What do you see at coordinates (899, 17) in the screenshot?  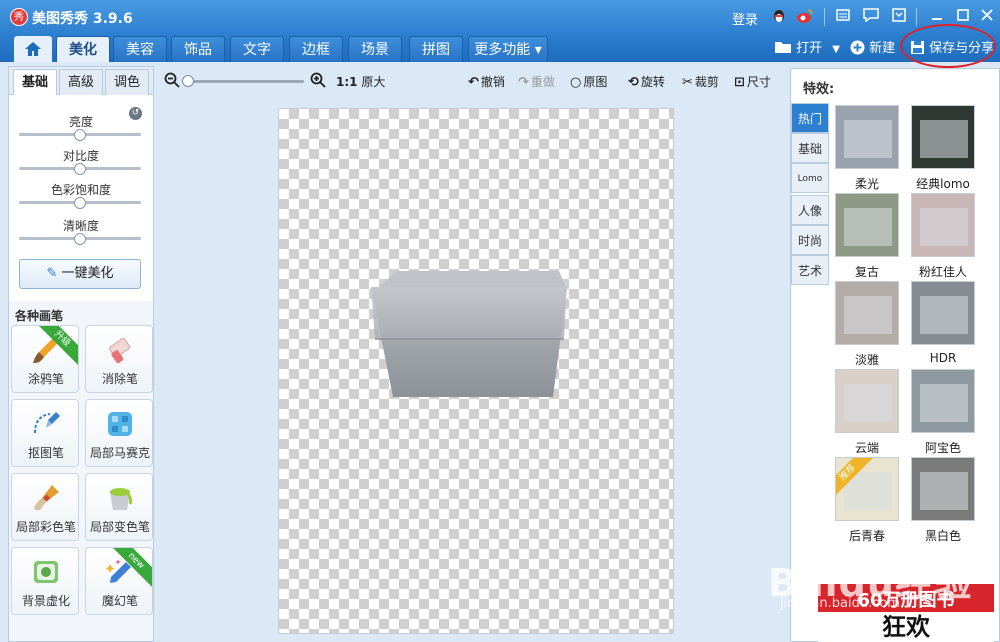 I see `menu-icon` at bounding box center [899, 17].